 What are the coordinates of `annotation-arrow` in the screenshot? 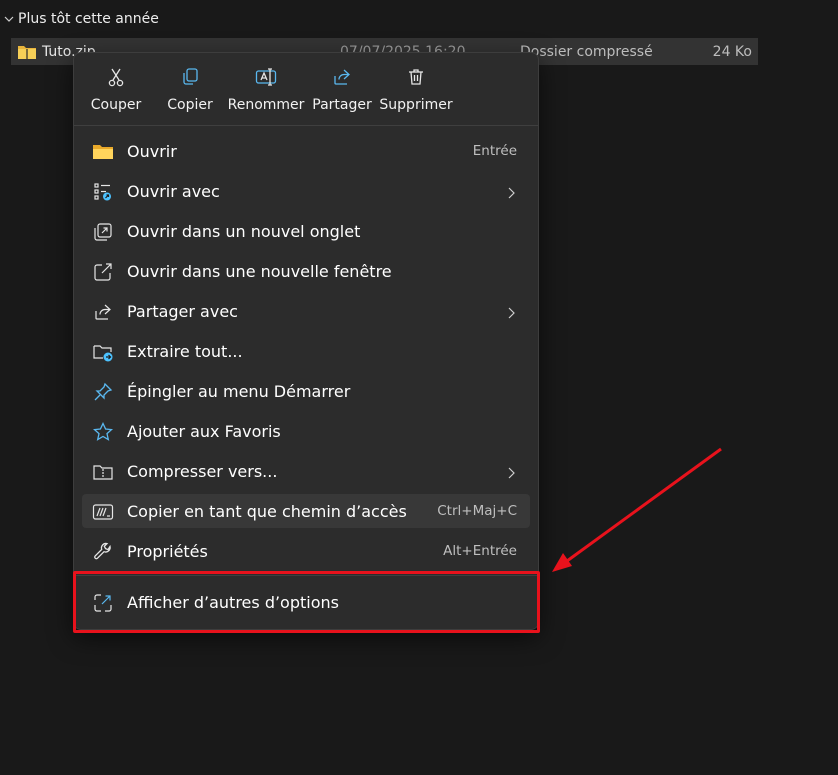 It's located at (637, 509).